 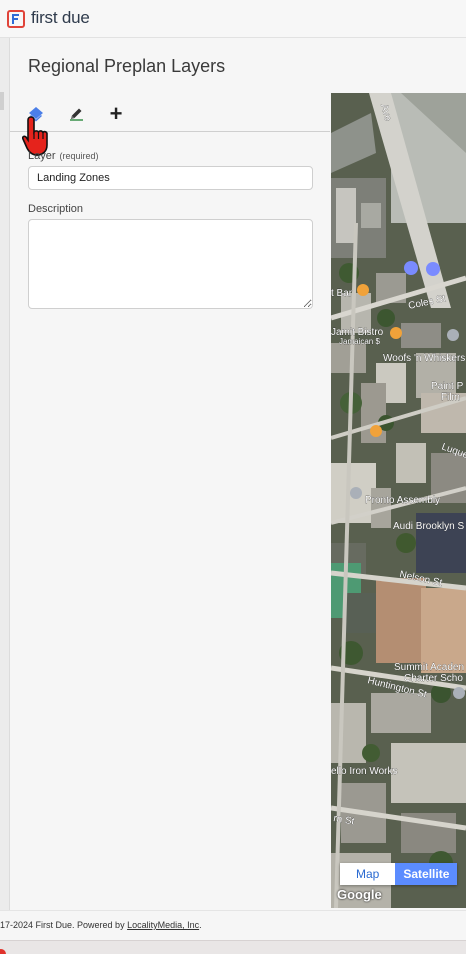 I want to click on map-type-control: Map Satellite, so click(x=399, y=874).